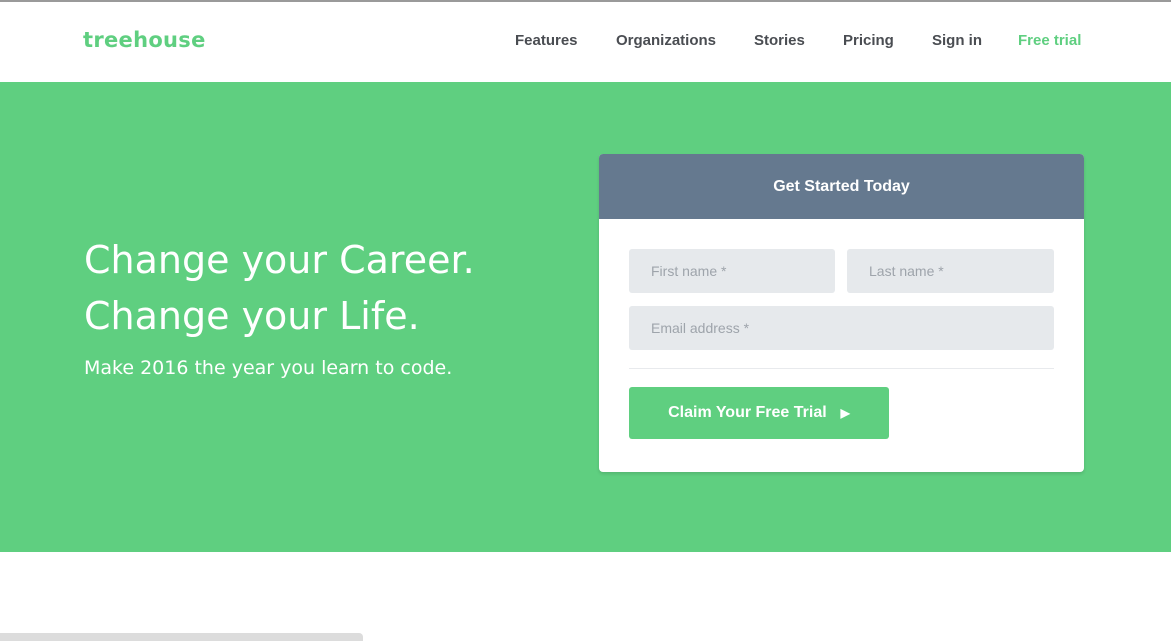 The height and width of the screenshot is (641, 1171). Describe the element at coordinates (957, 40) in the screenshot. I see `nav-sign-in-link: Sign in` at that location.